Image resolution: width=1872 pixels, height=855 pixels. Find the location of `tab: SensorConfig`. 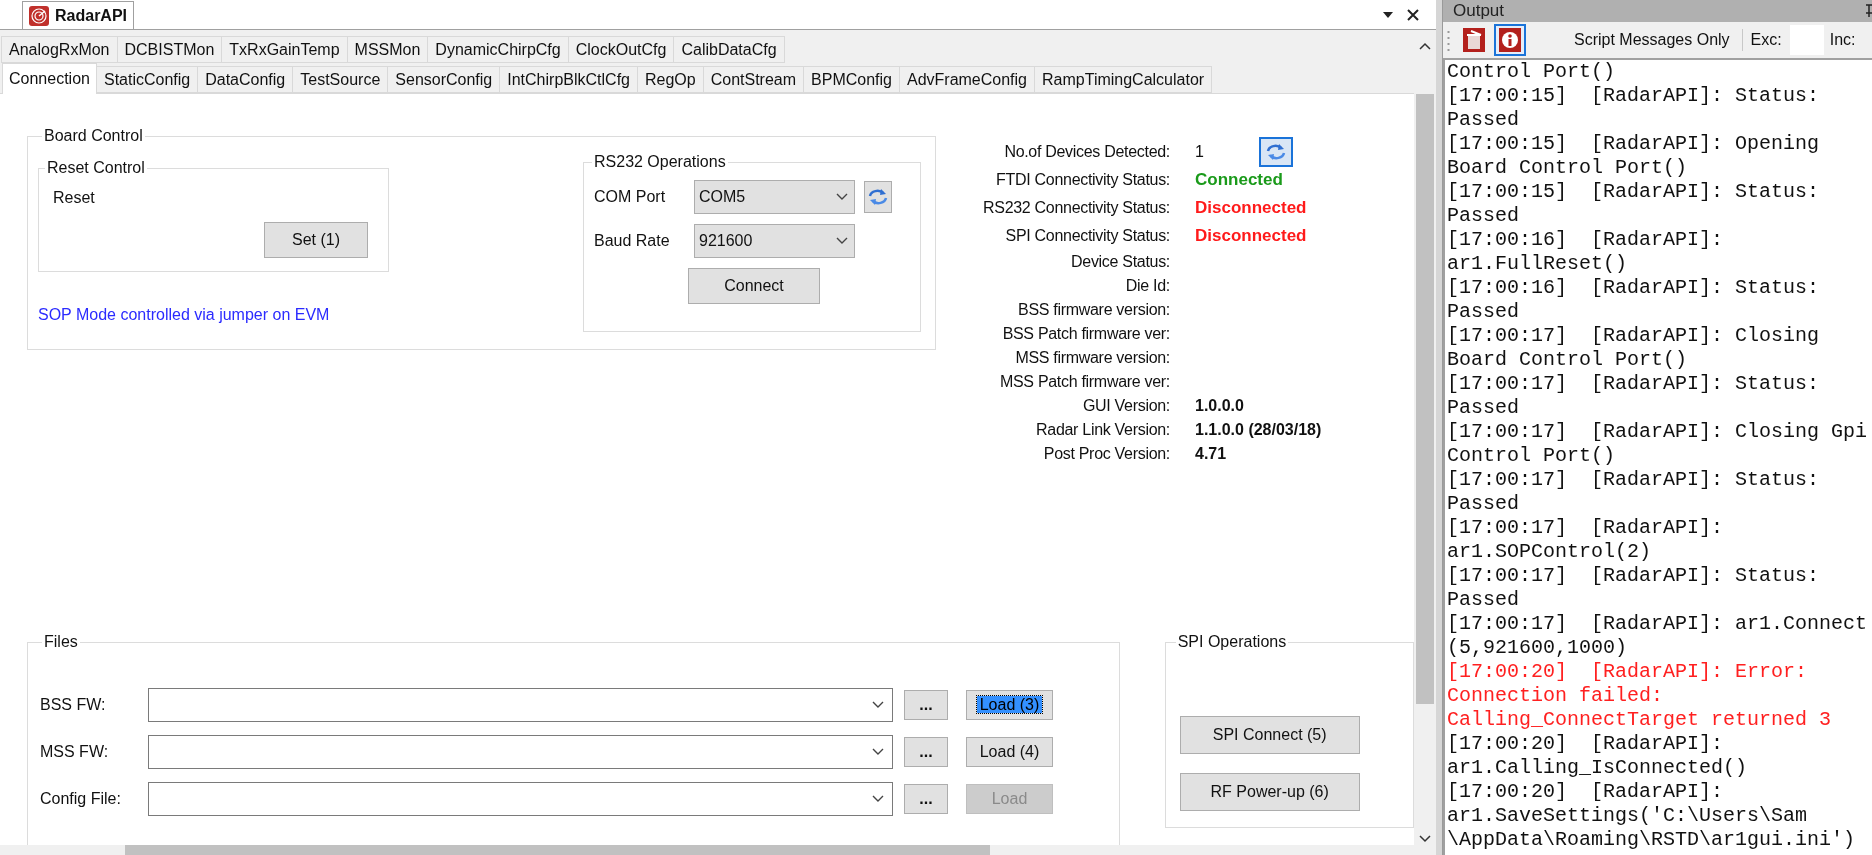

tab: SensorConfig is located at coordinates (444, 79).